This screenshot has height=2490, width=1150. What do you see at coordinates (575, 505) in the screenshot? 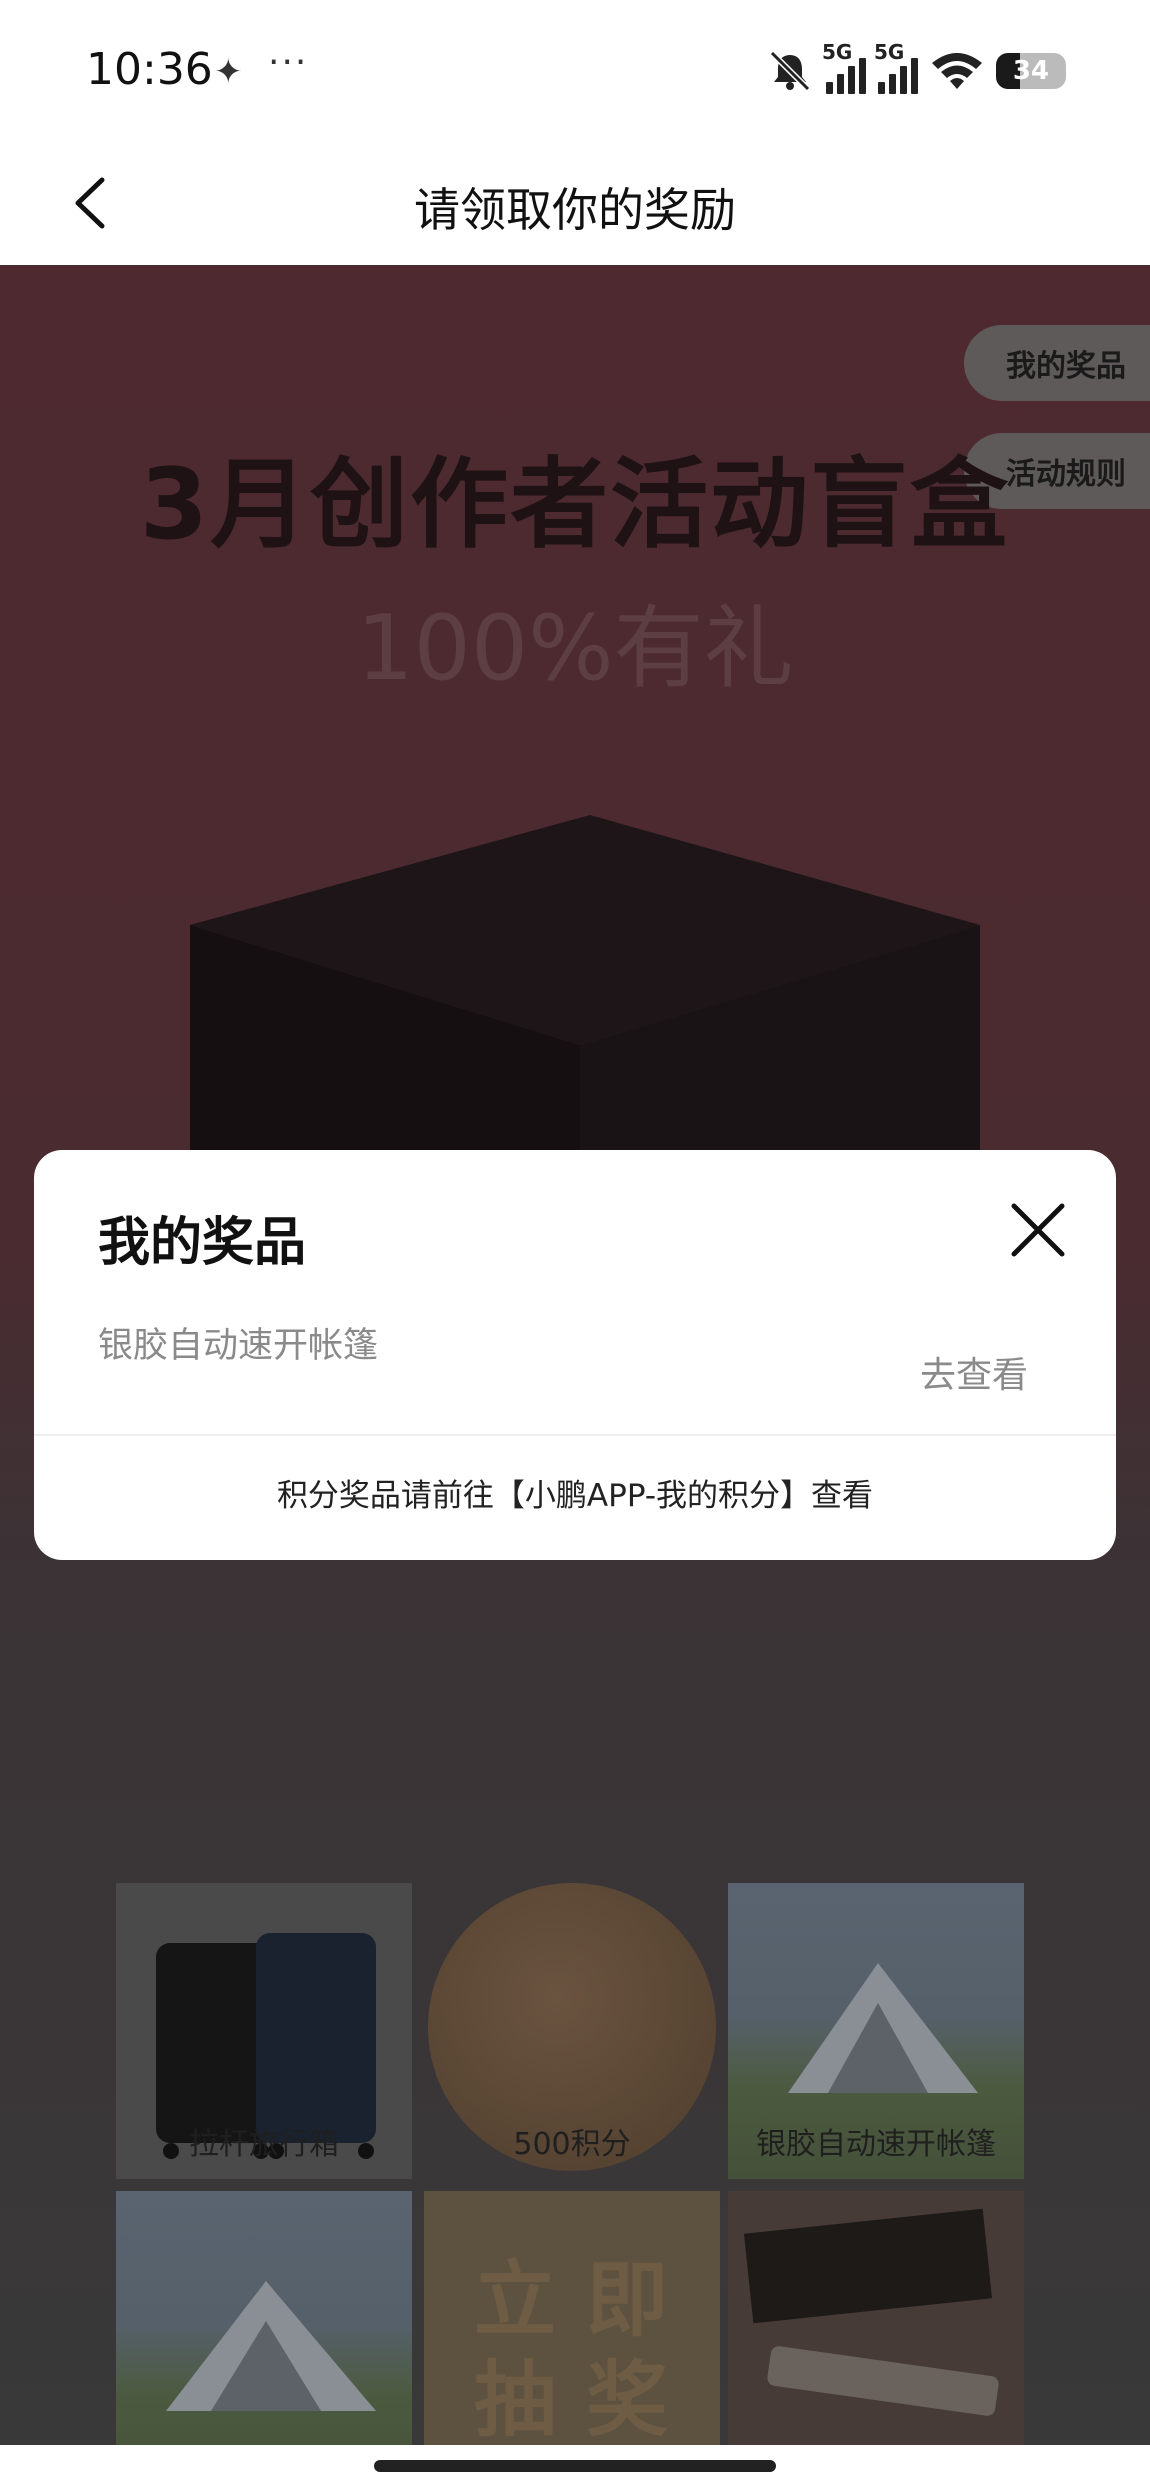
I see `campaign-headline: 3月创作者活动盲盒` at bounding box center [575, 505].